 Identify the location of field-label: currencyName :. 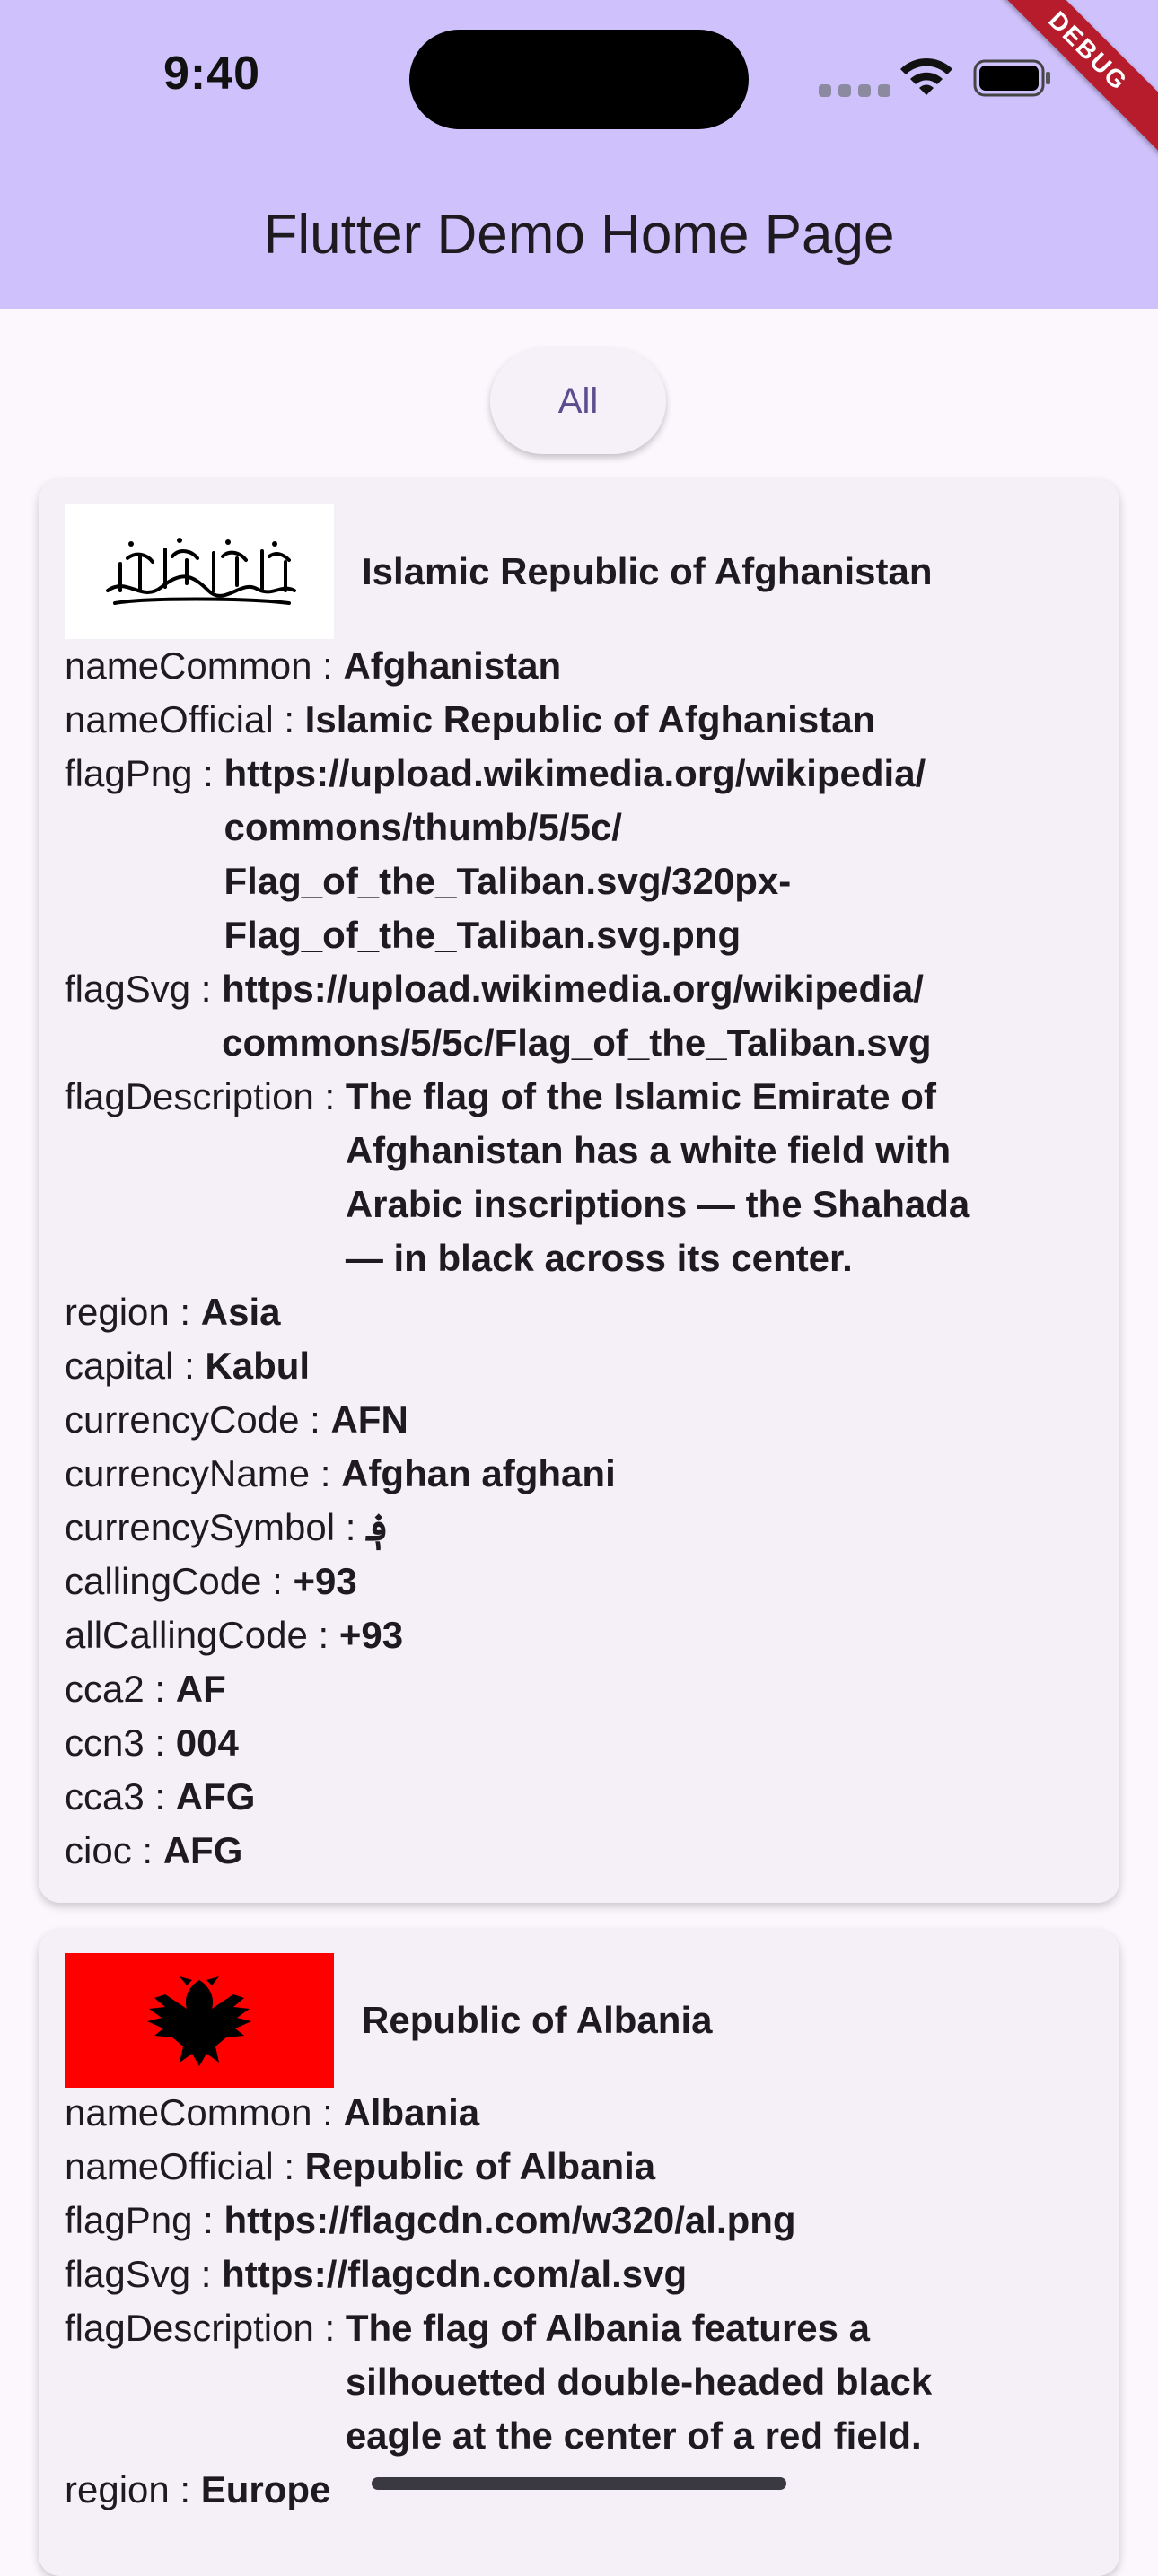
(203, 1473).